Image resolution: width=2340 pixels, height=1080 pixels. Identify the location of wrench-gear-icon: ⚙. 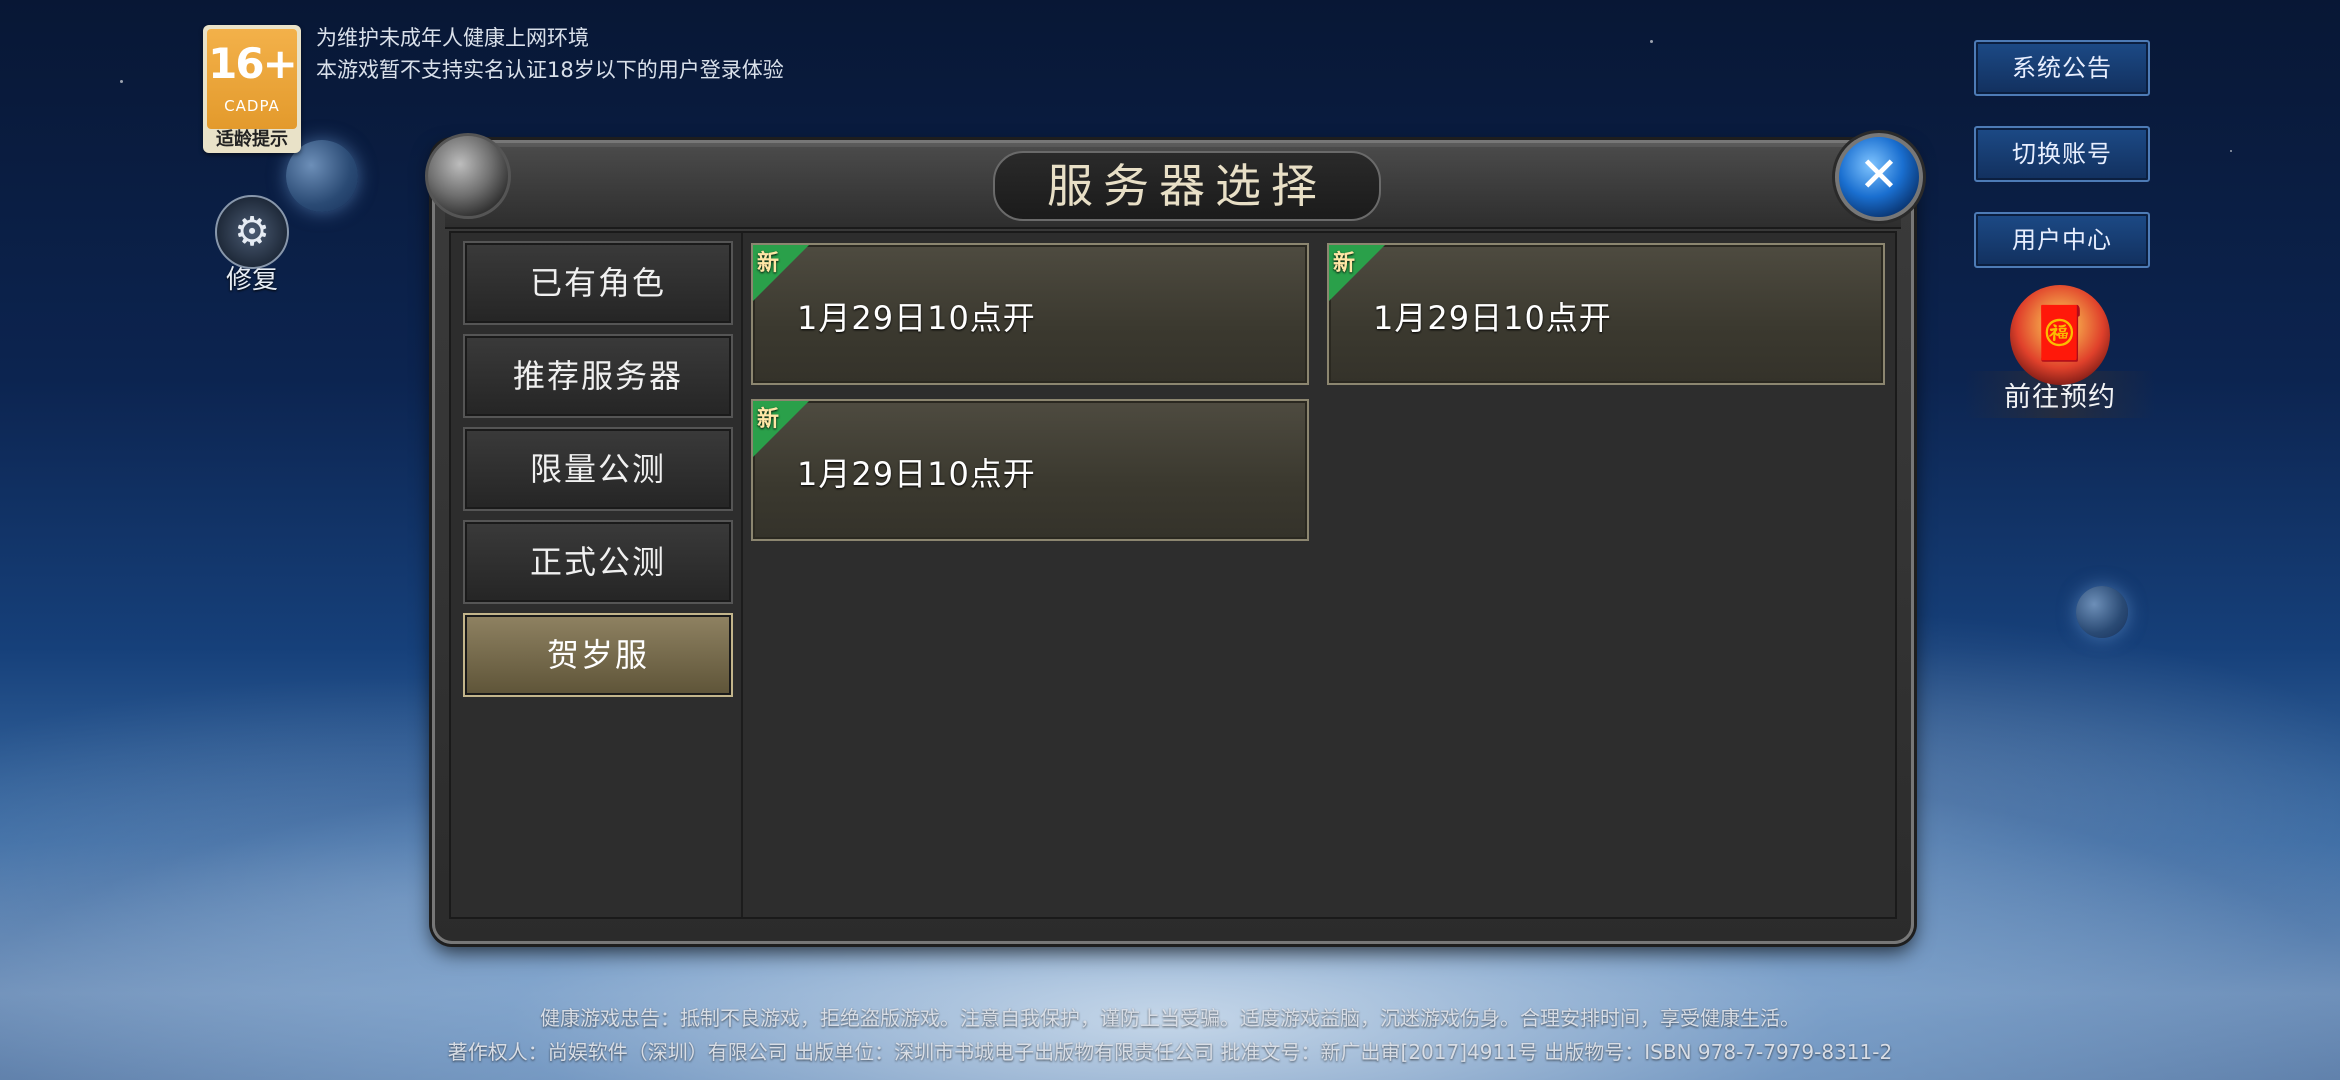
(252, 232).